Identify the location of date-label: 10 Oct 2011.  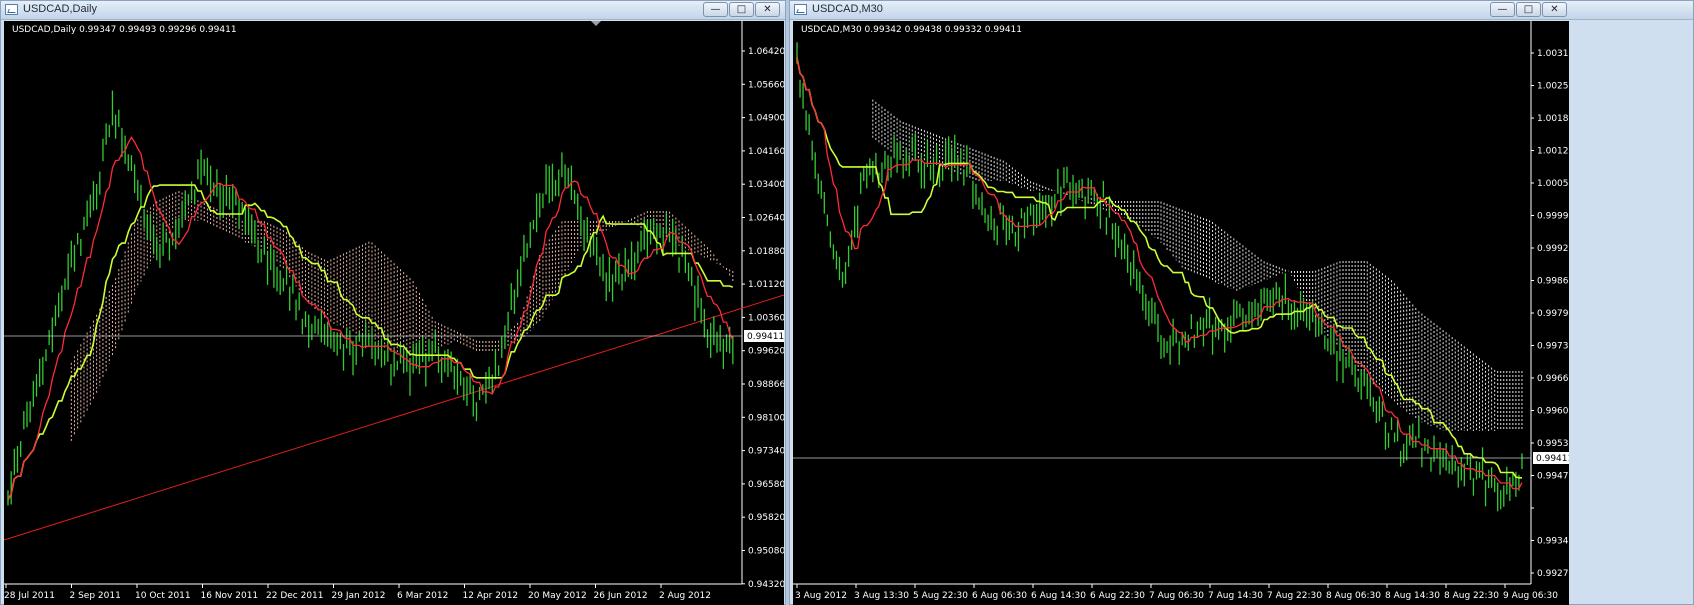
(163, 596).